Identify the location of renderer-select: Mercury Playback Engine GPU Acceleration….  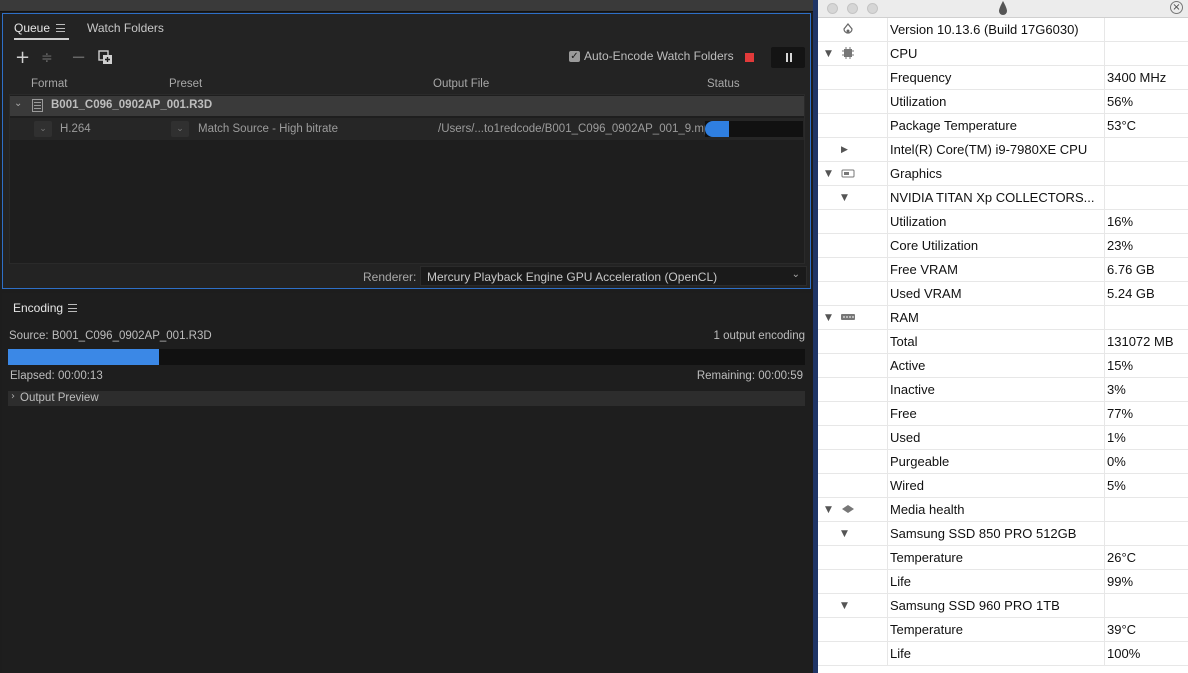
(613, 276).